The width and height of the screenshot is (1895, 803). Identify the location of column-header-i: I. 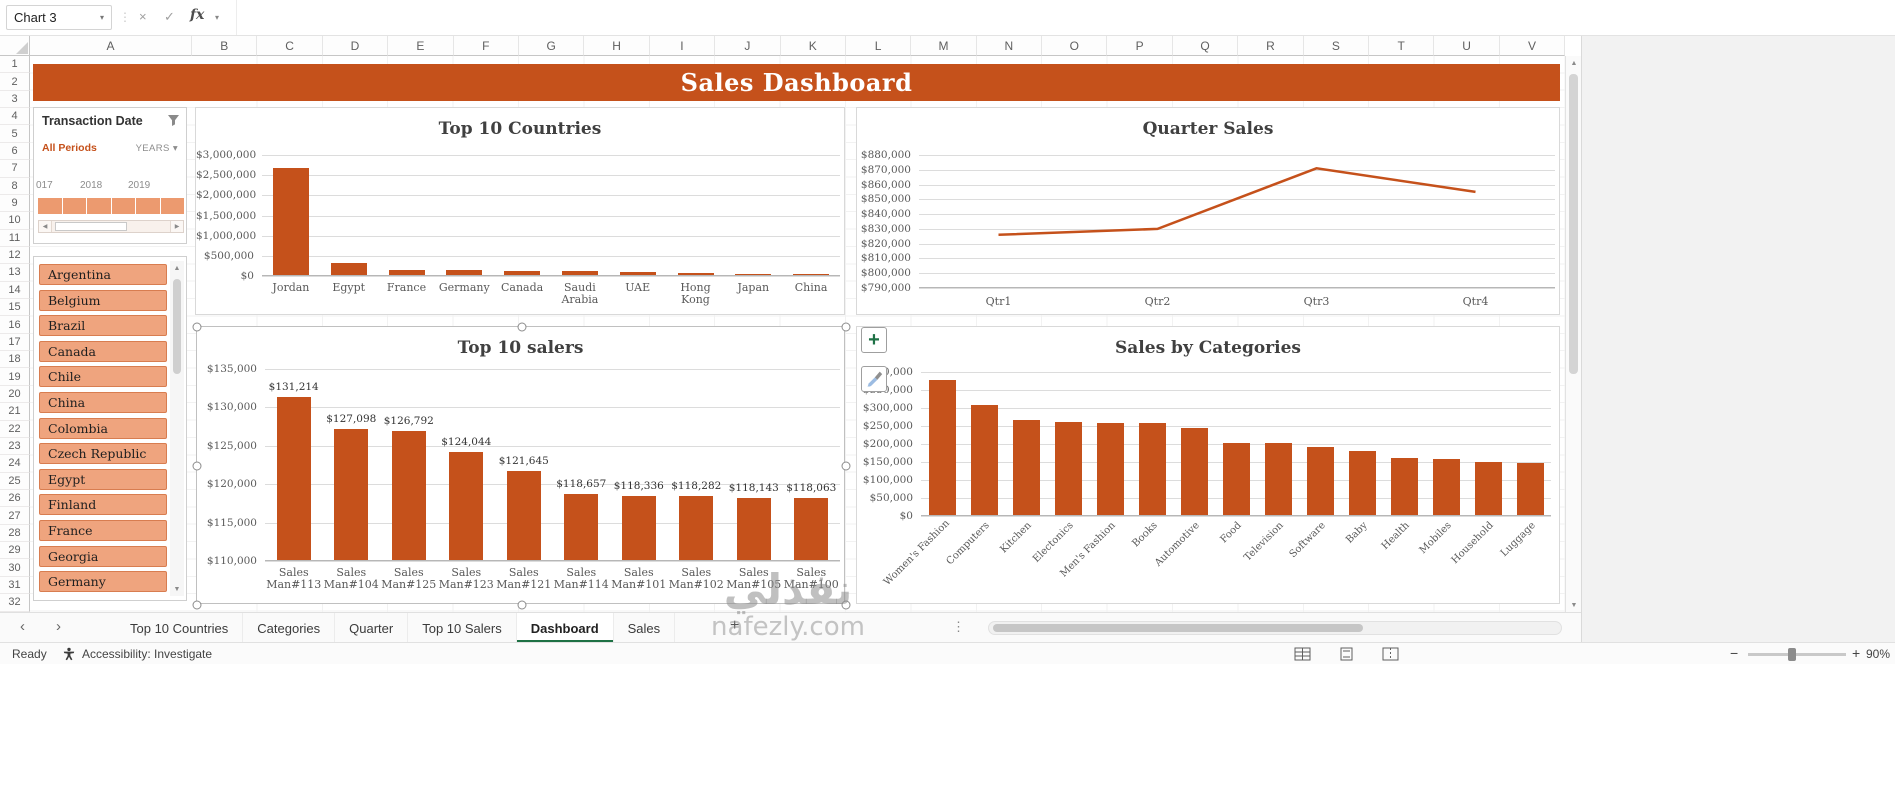
(682, 46).